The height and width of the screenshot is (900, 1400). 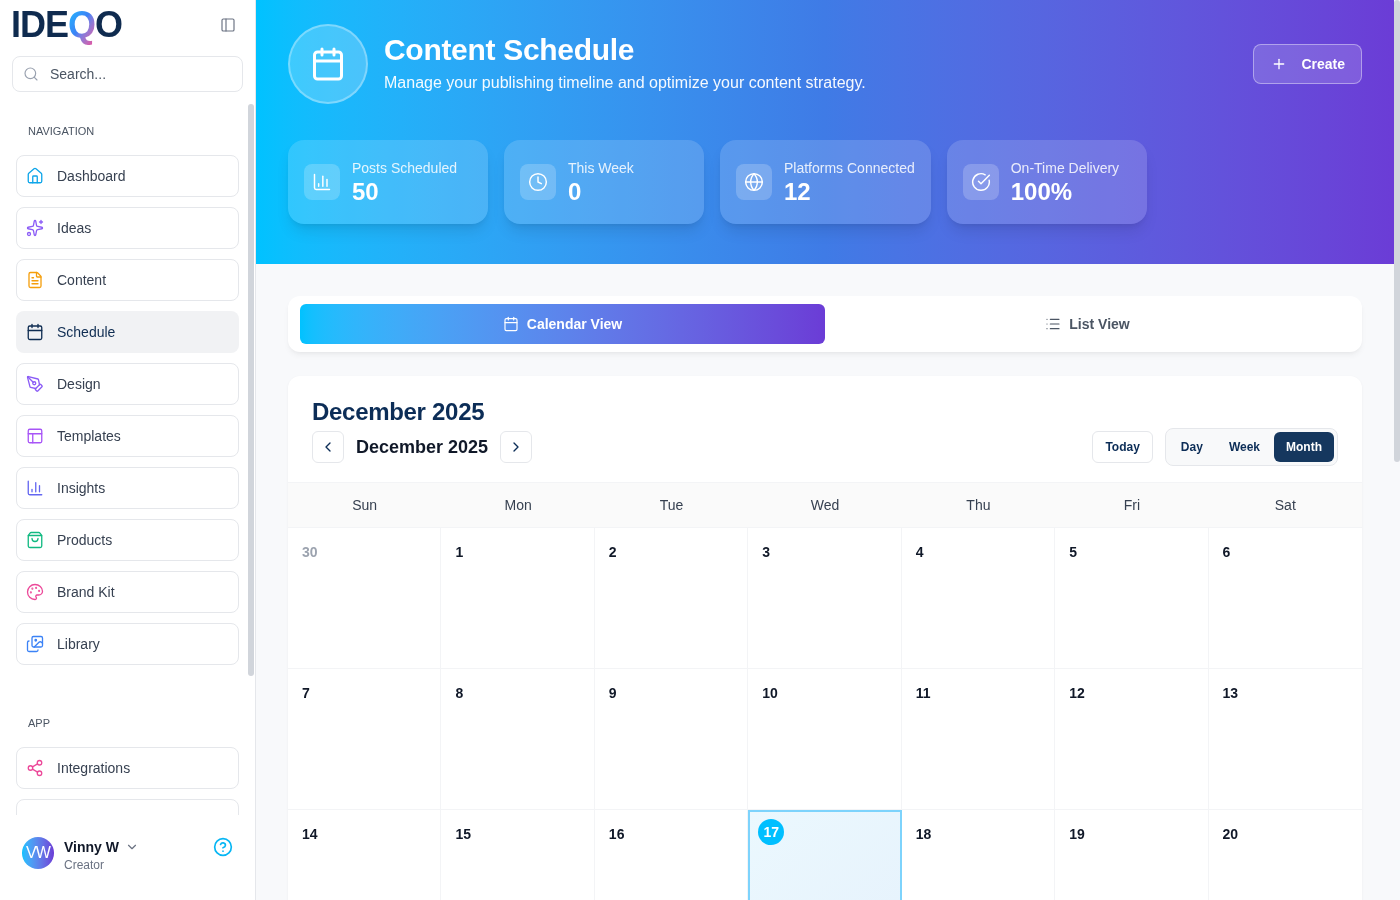 I want to click on page-subtitle: Manage your publishing timeline and optimize your content strategy., so click(x=625, y=83).